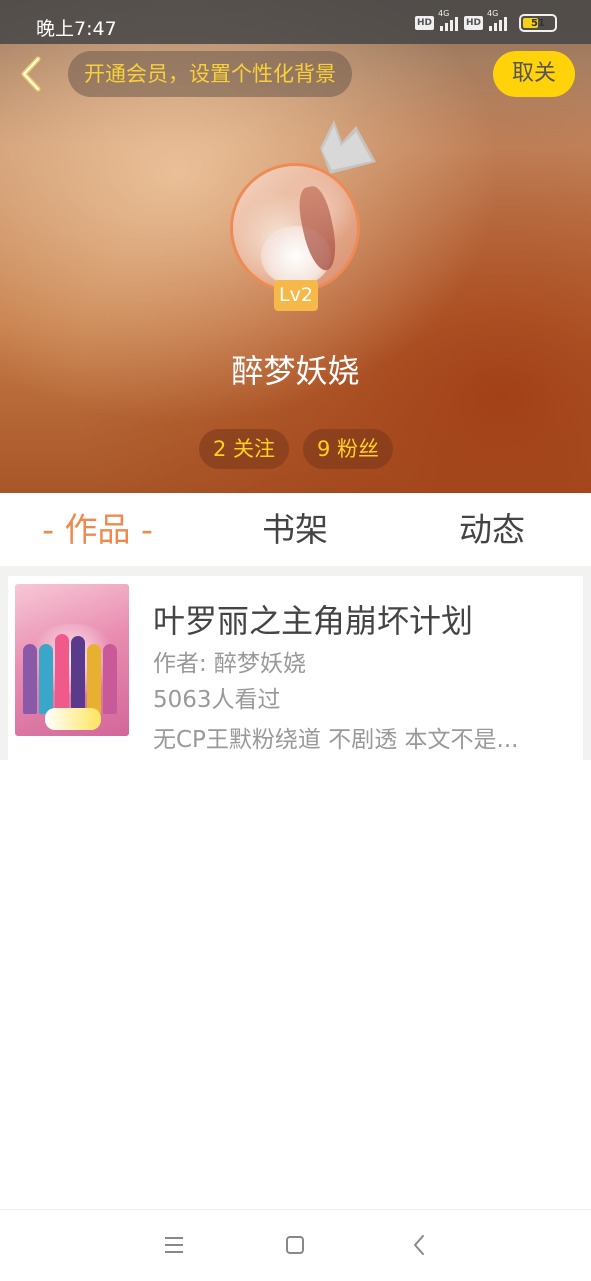 This screenshot has width=591, height=1281. I want to click on book-author: 作者: 醉梦妖娆, so click(230, 664).